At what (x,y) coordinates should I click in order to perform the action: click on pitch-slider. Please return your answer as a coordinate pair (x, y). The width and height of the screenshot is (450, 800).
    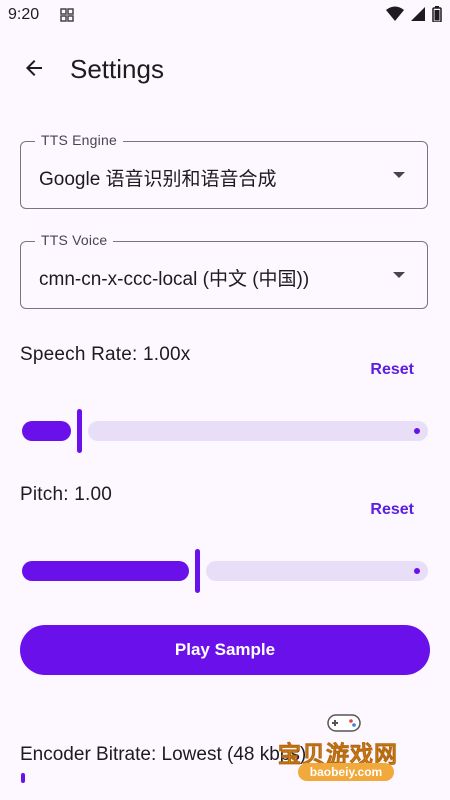
    Looking at the image, I should click on (225, 571).